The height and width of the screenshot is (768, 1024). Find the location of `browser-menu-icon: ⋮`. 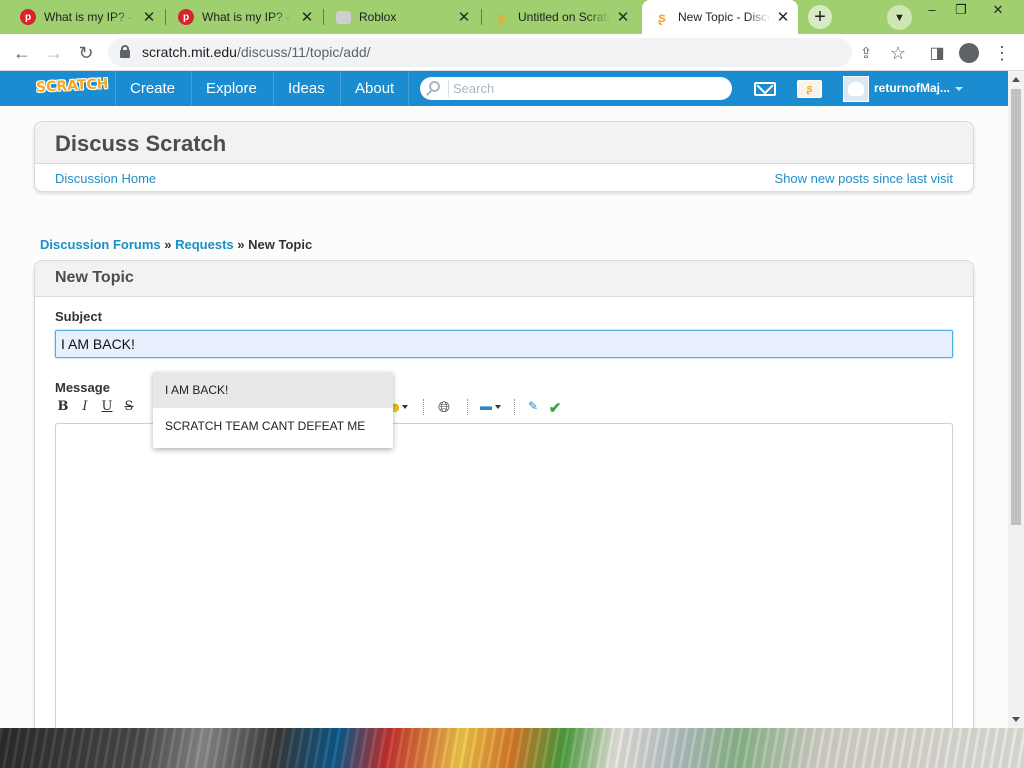

browser-menu-icon: ⋮ is located at coordinates (1002, 53).